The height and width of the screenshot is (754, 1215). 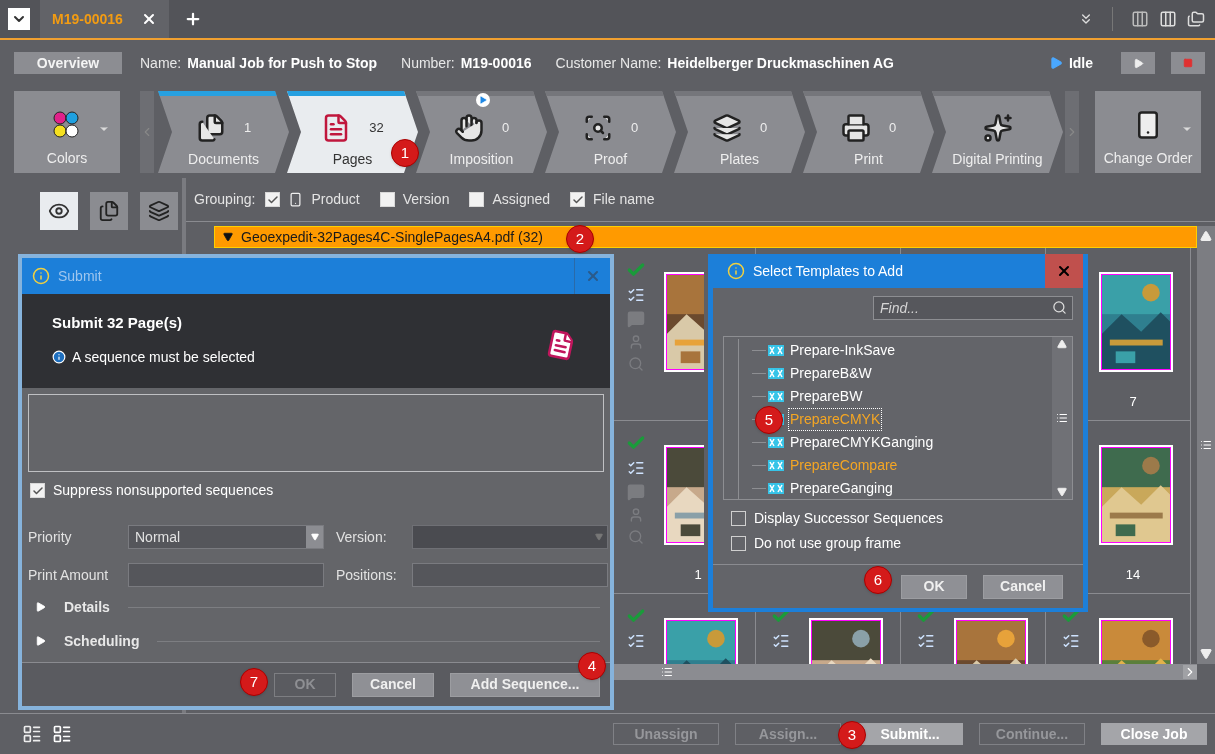 I want to click on app-icon, so click(x=736, y=271).